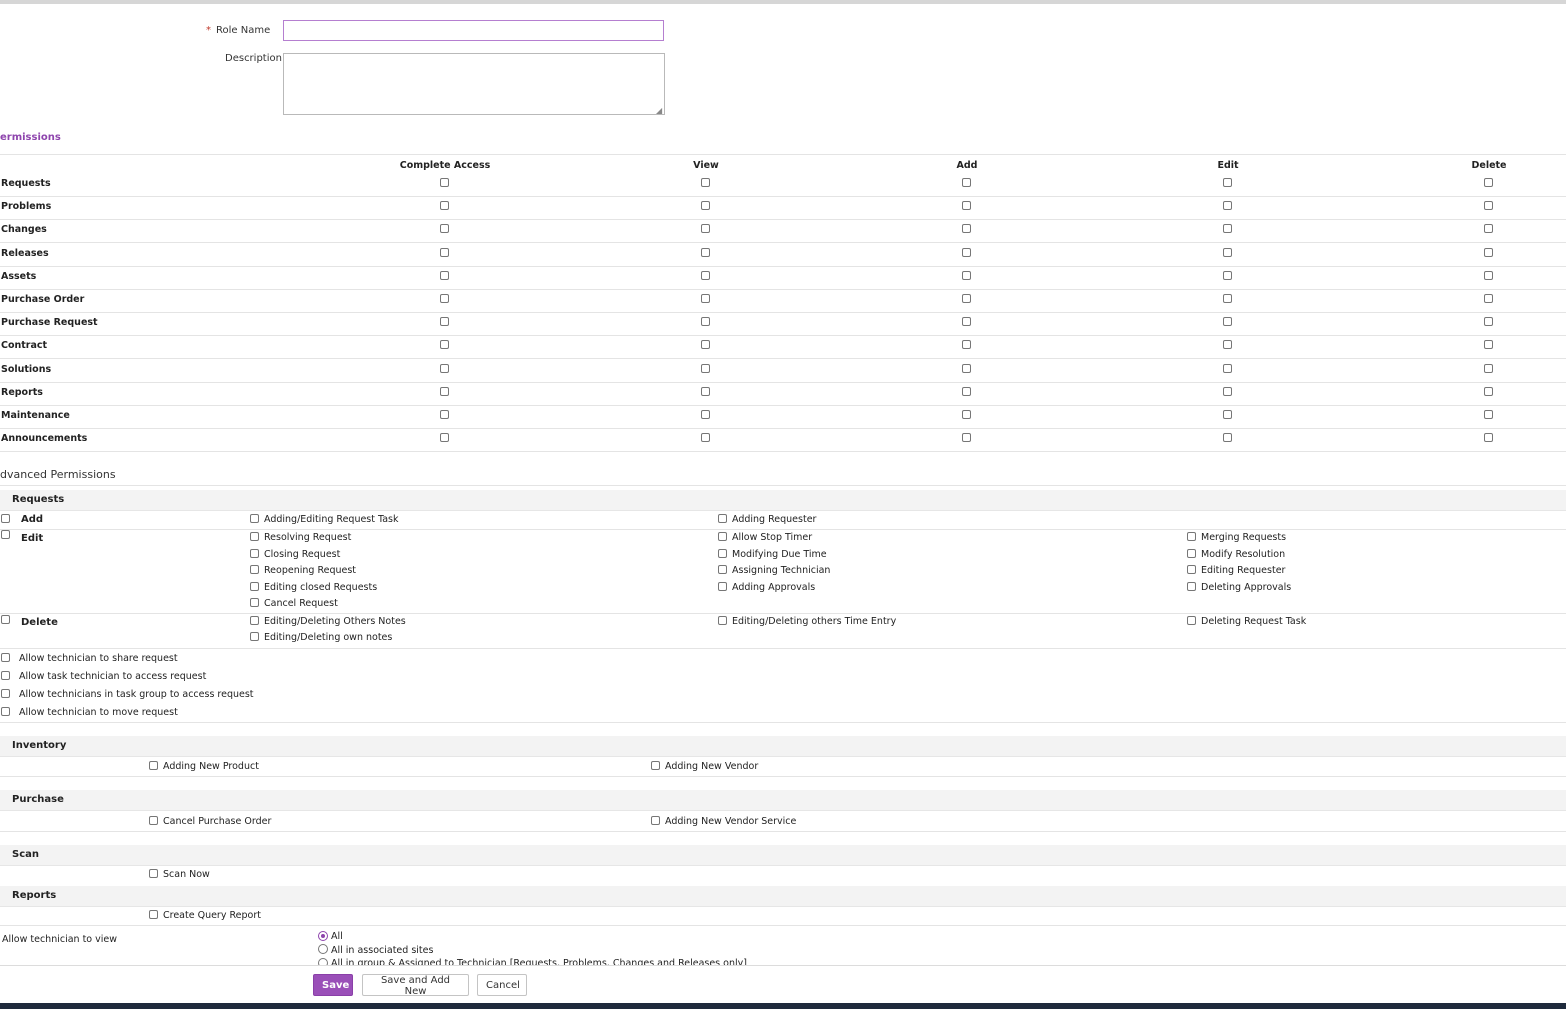 The height and width of the screenshot is (1009, 1566). Describe the element at coordinates (205, 915) in the screenshot. I see `reports-item: Create Query Report` at that location.